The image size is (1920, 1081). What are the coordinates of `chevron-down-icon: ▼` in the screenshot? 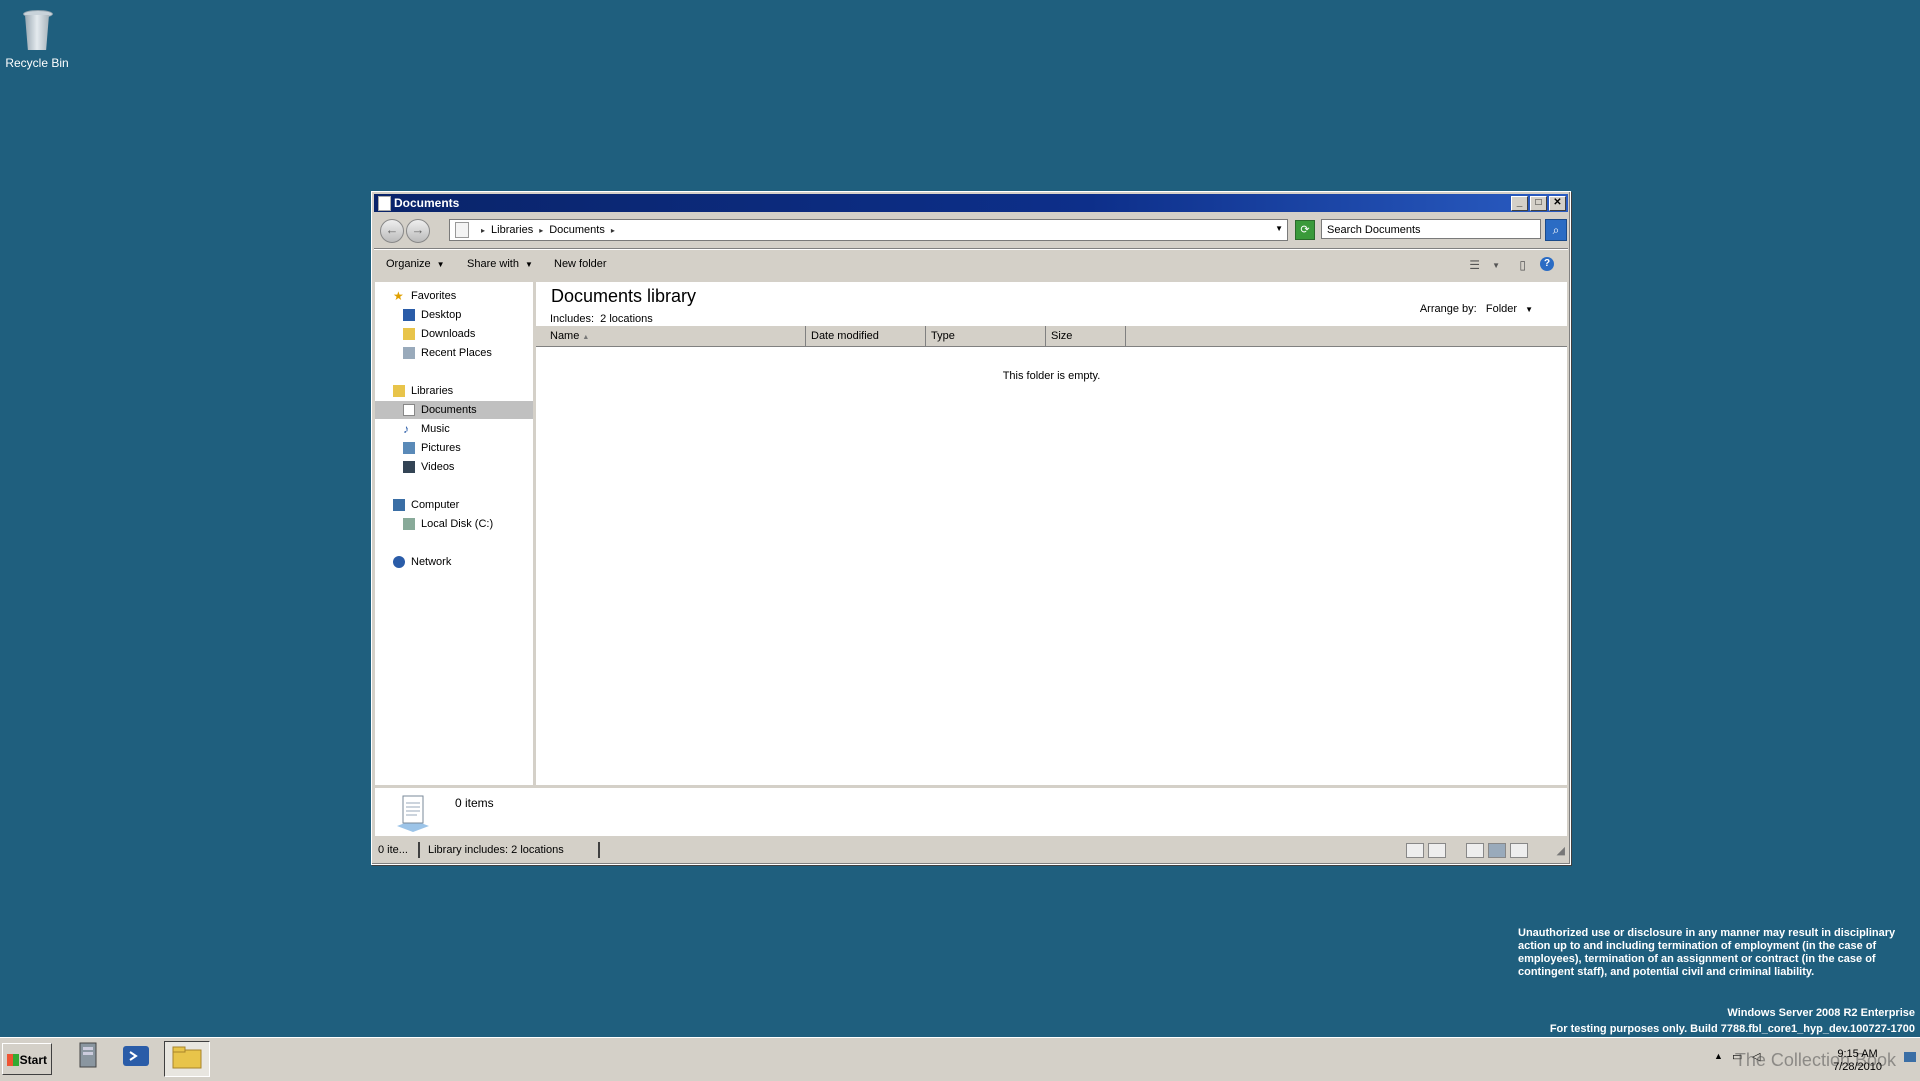 It's located at (1529, 309).